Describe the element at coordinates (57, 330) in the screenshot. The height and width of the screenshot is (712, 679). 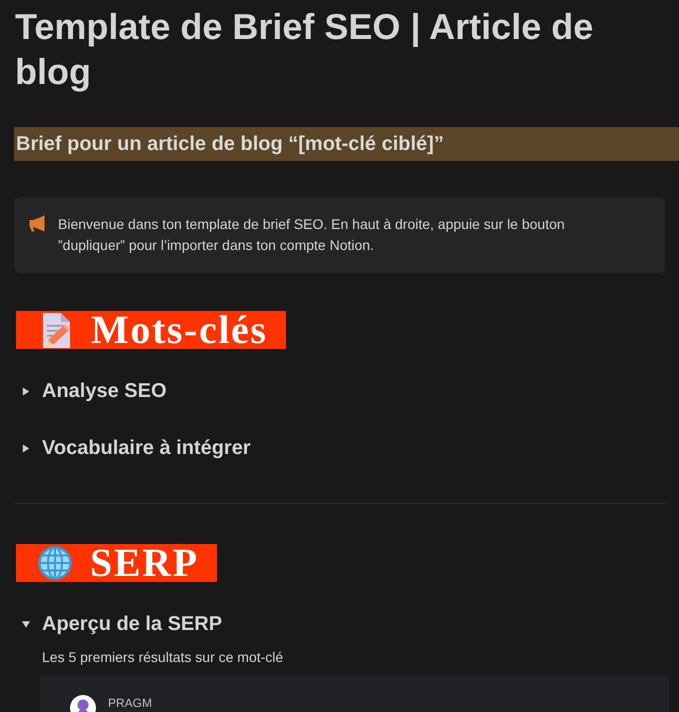
I see `memo-pencil-icon` at that location.